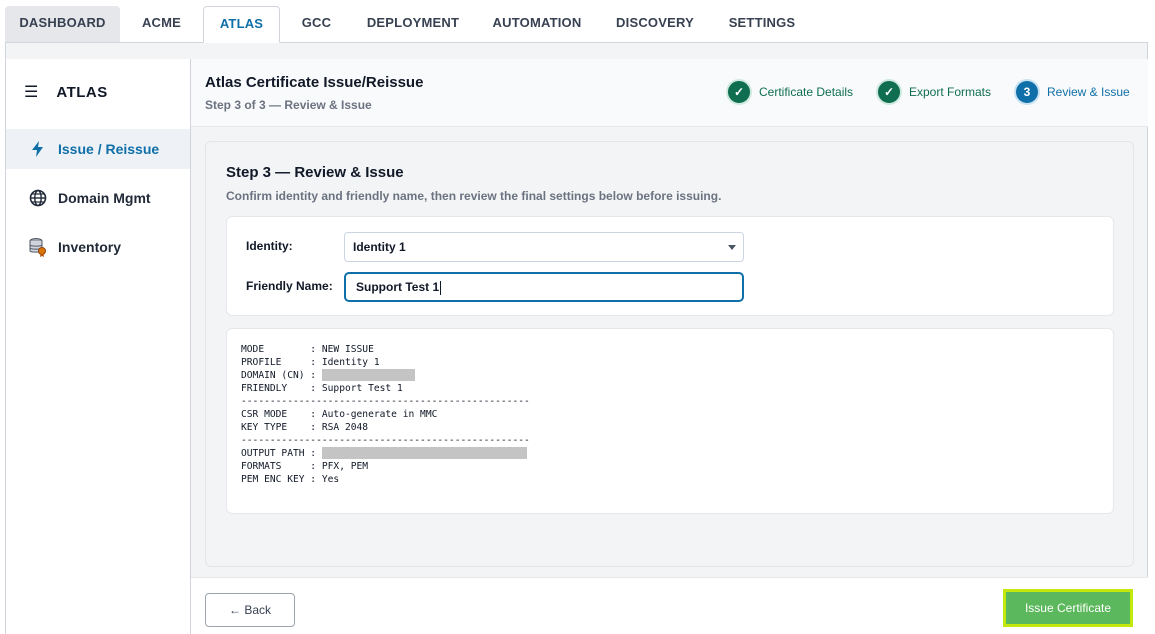  What do you see at coordinates (288, 105) in the screenshot?
I see `page-subtitle: Step 3 of 3 — Review & Issue` at bounding box center [288, 105].